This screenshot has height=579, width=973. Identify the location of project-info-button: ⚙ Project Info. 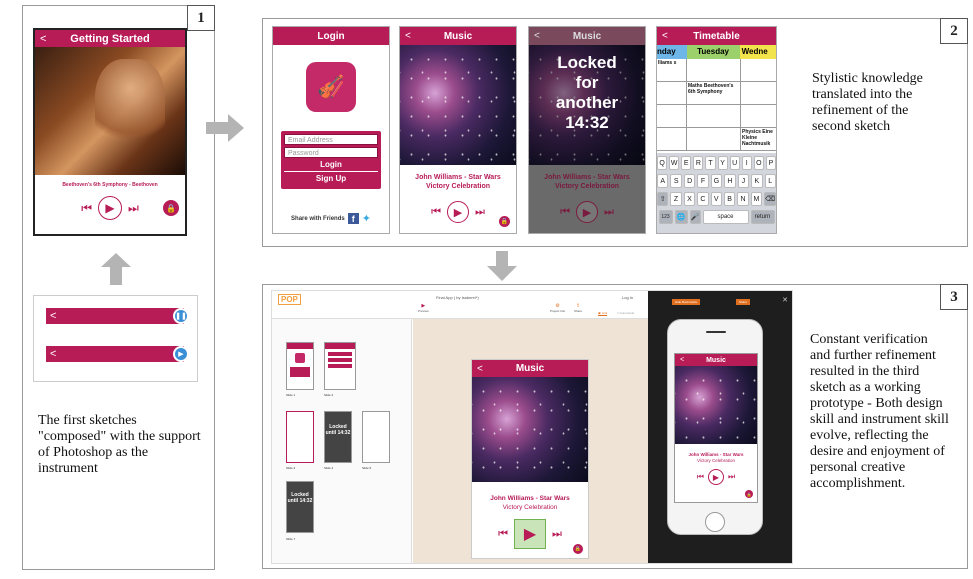
(557, 308).